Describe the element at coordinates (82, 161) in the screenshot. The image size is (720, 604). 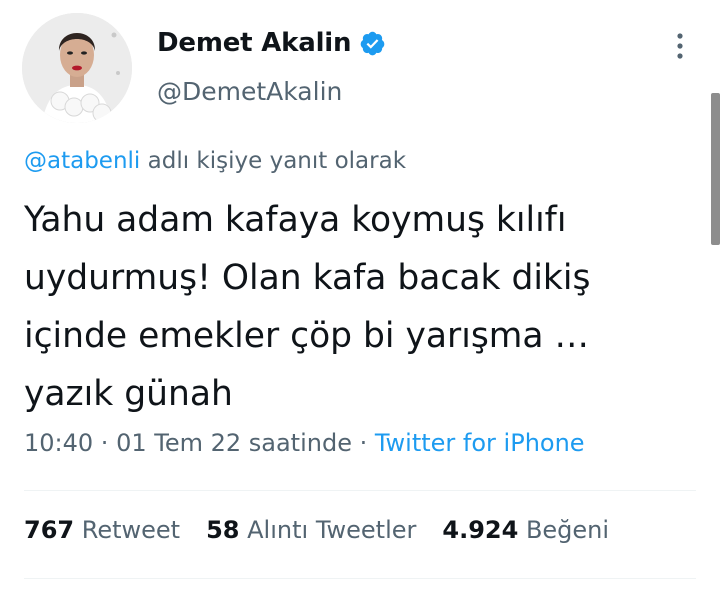
I see `reply-mention-link: @atabenli` at that location.